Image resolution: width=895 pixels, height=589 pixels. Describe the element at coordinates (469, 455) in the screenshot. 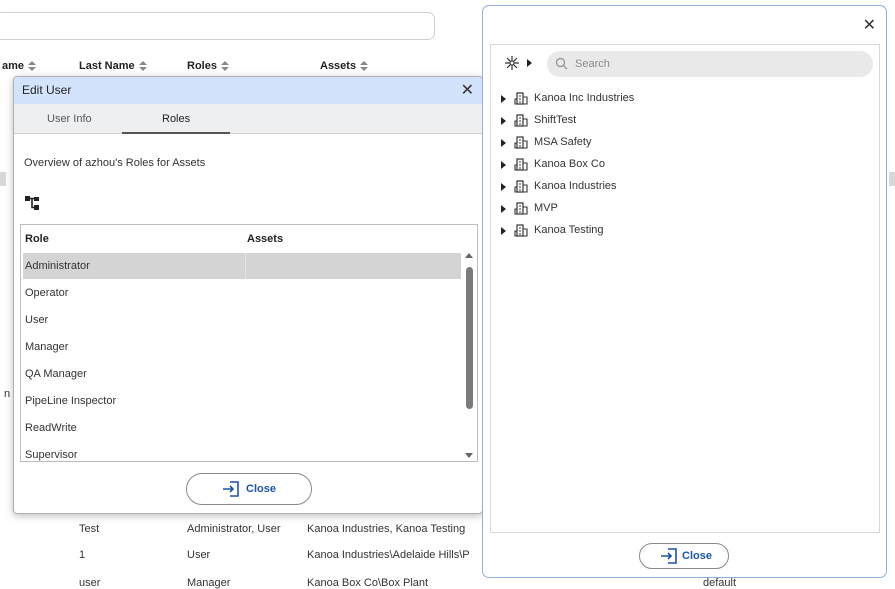

I see `scroll-down-arrow-icon` at that location.